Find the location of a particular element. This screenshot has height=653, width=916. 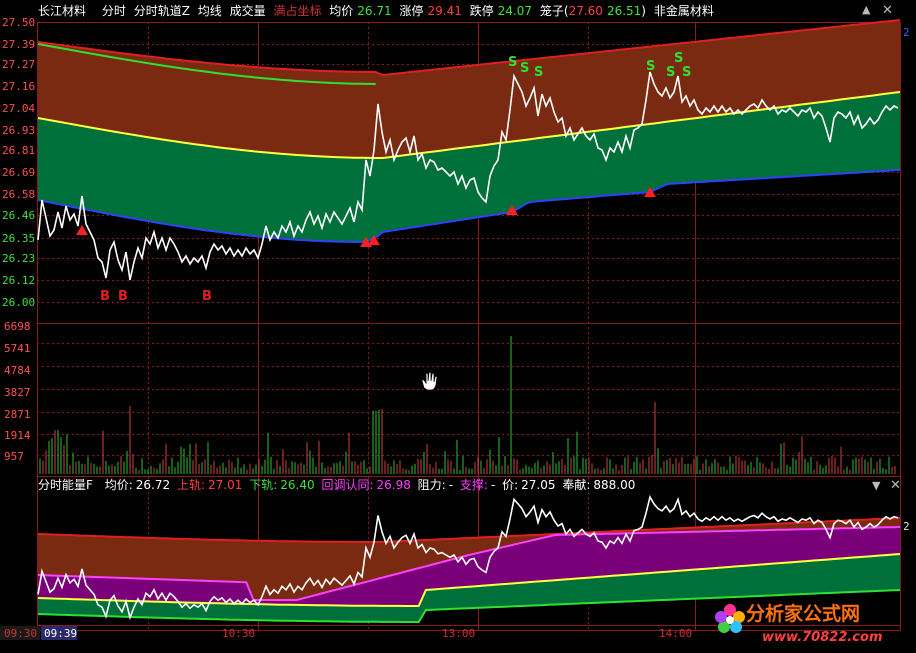

volume-axis-label: 4784 is located at coordinates (17, 370).